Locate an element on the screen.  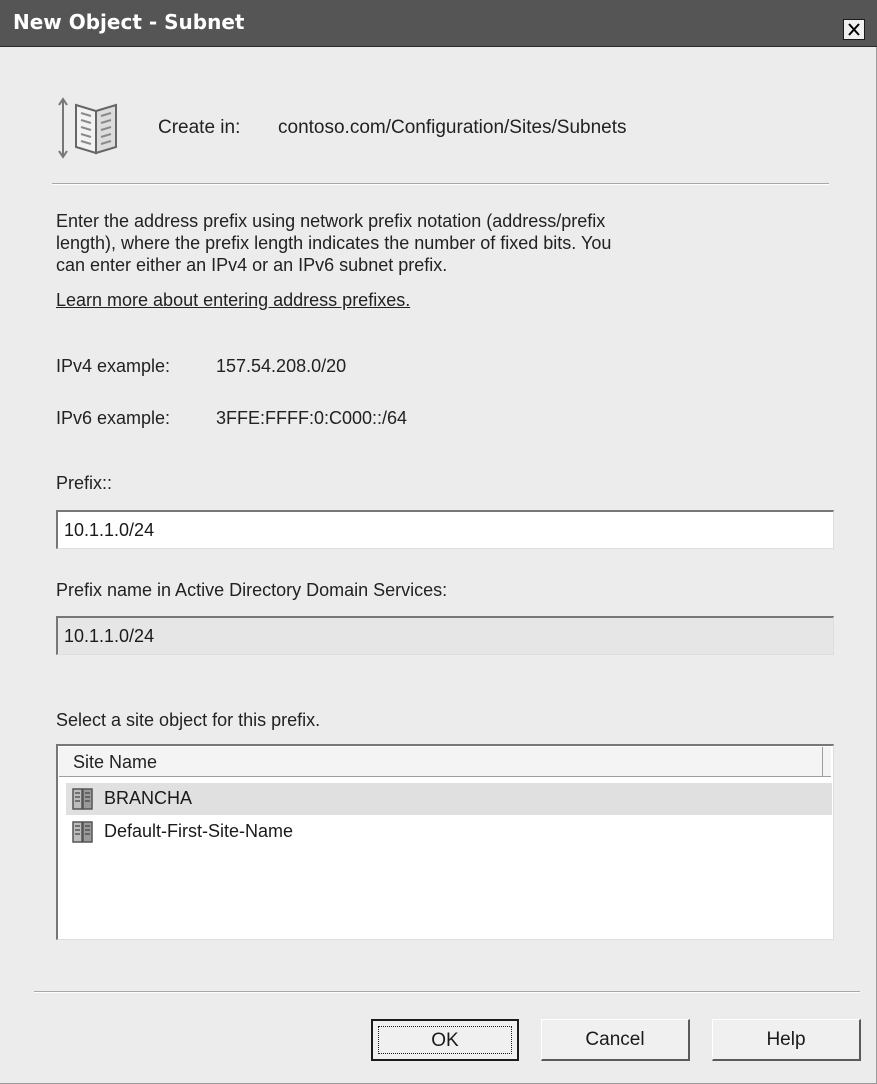
ipv6-example-label: IPv6 example: is located at coordinates (113, 418).